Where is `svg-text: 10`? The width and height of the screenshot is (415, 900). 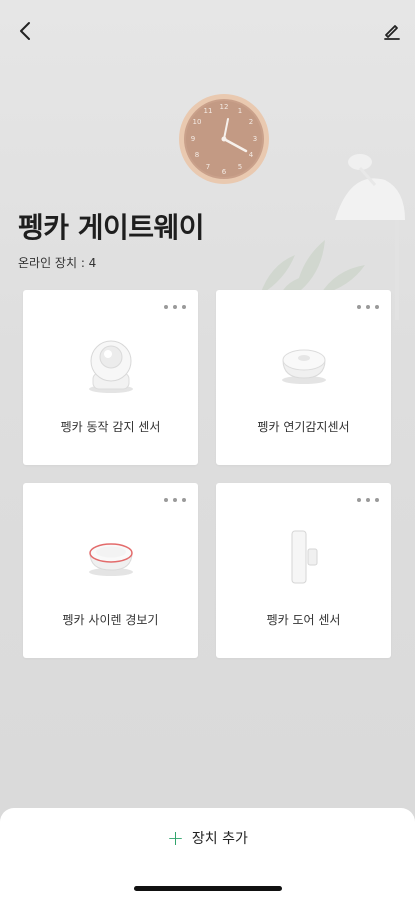 svg-text: 10 is located at coordinates (197, 122).